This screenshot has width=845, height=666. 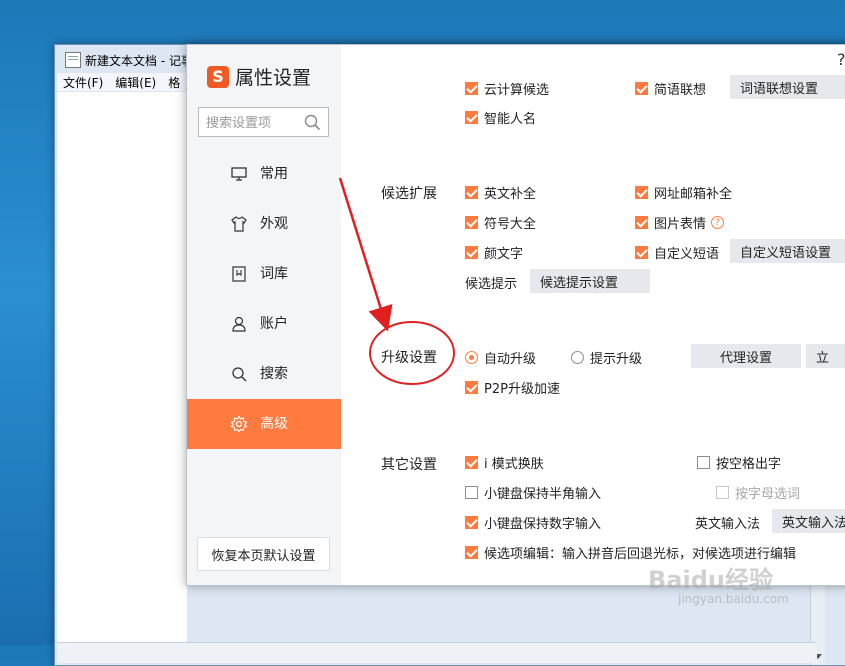 I want to click on magnifier-icon, so click(x=312, y=122).